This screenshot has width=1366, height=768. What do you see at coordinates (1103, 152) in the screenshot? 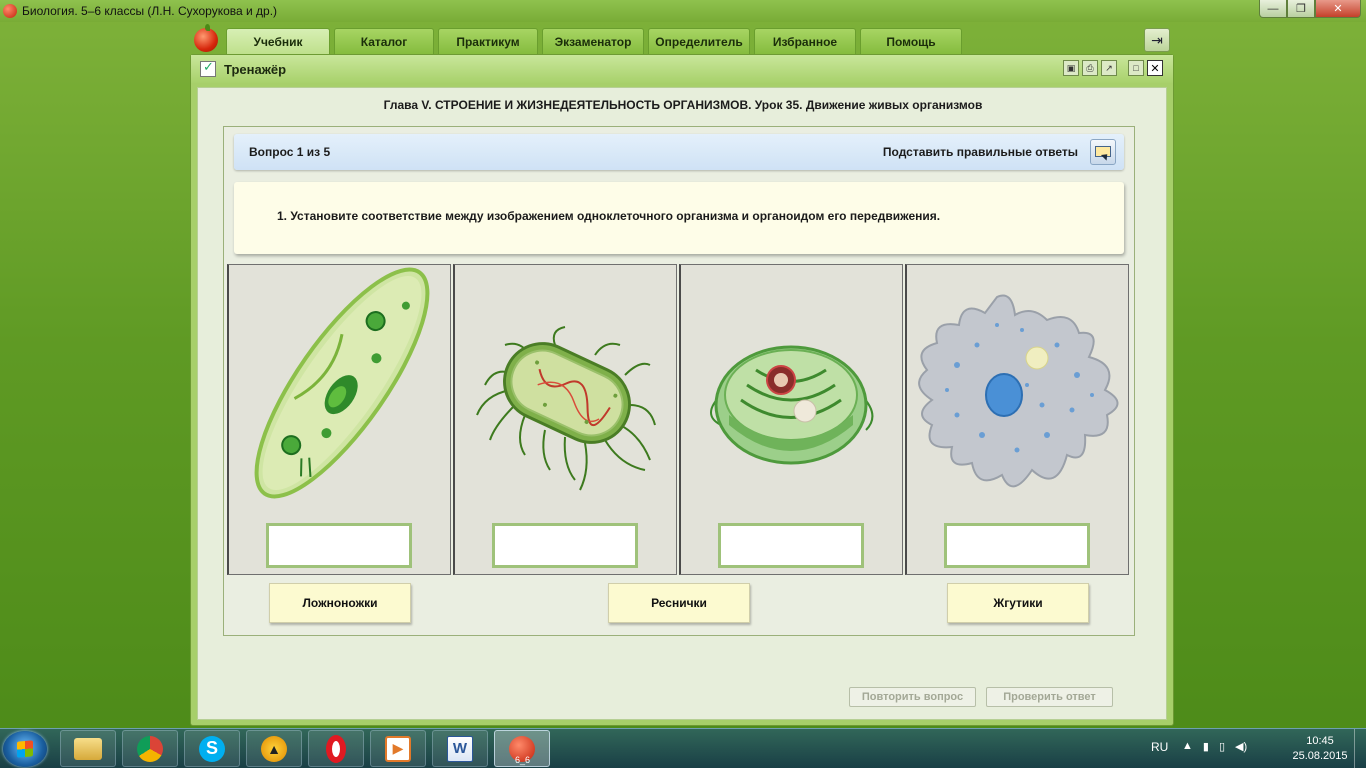
I see `fill-answers-button` at bounding box center [1103, 152].